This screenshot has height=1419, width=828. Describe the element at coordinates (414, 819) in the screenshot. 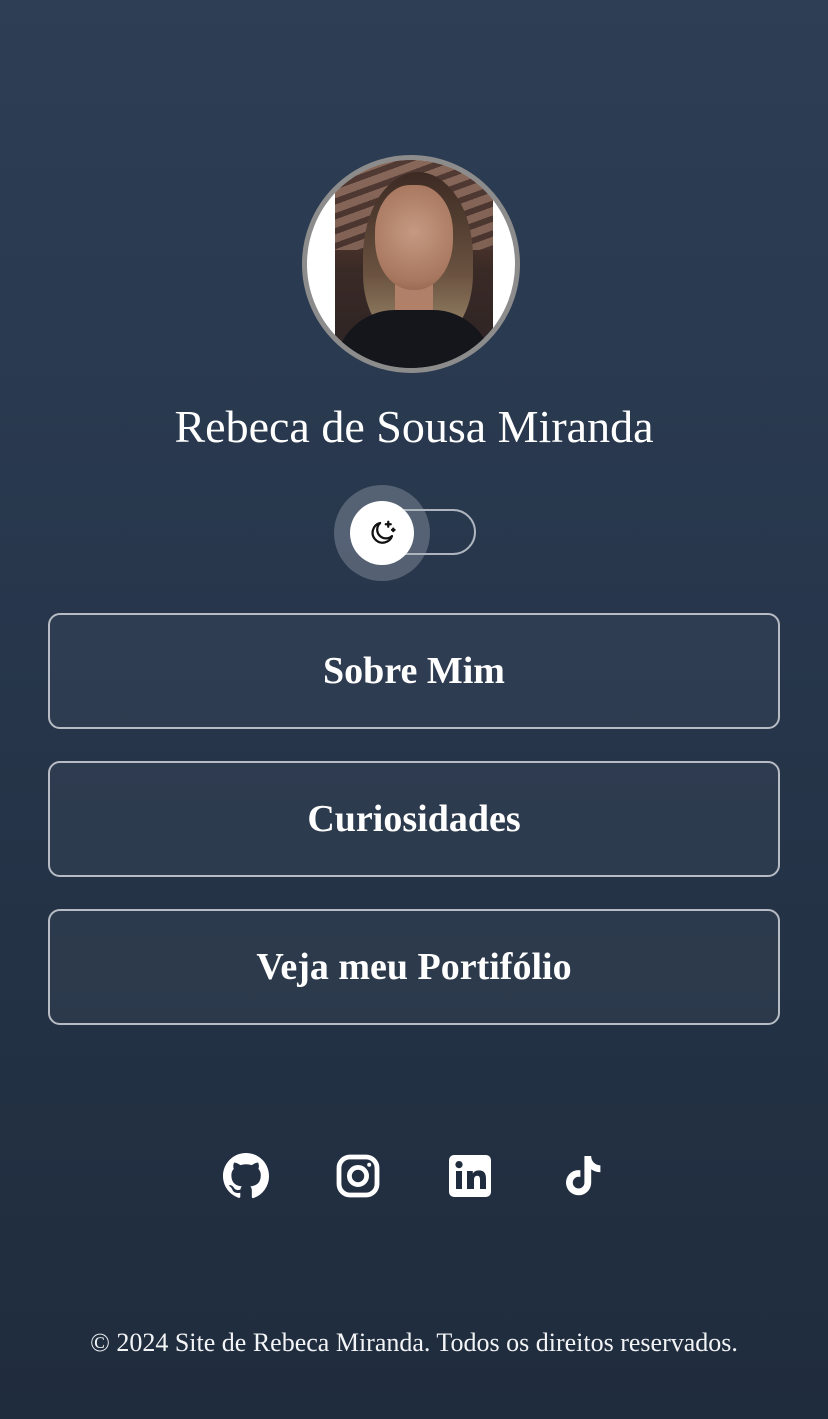

I see `curiosities-button: Curiosidades` at that location.